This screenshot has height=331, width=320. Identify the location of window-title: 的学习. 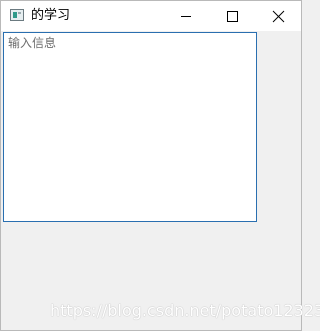
(51, 15).